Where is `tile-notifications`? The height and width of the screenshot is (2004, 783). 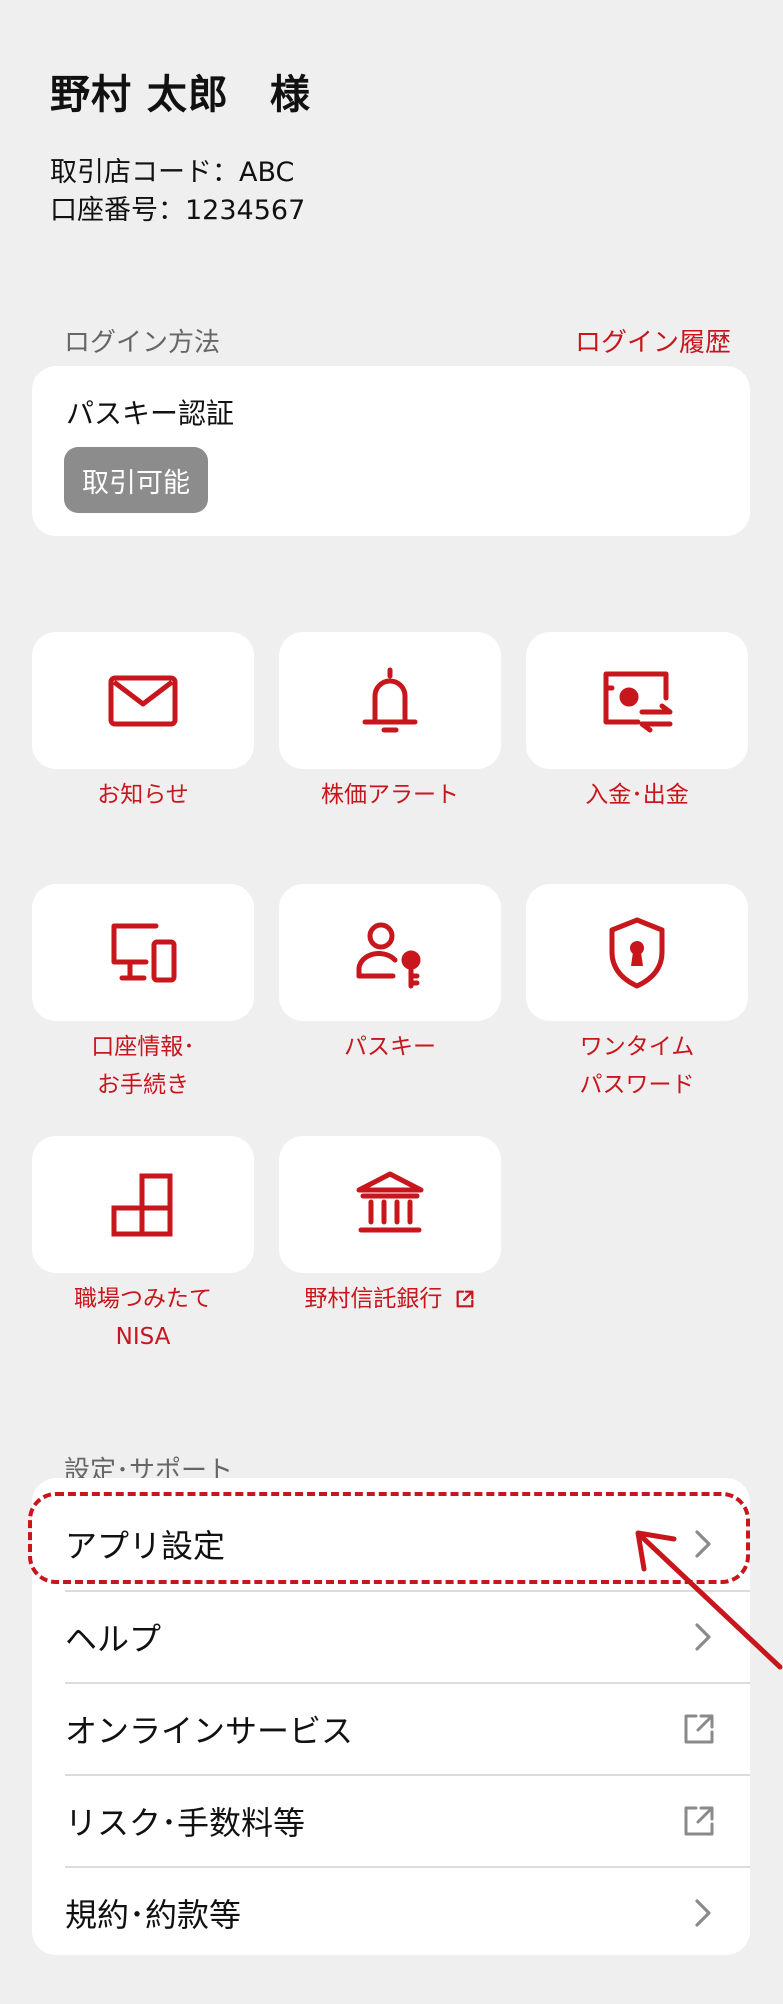 tile-notifications is located at coordinates (143, 700).